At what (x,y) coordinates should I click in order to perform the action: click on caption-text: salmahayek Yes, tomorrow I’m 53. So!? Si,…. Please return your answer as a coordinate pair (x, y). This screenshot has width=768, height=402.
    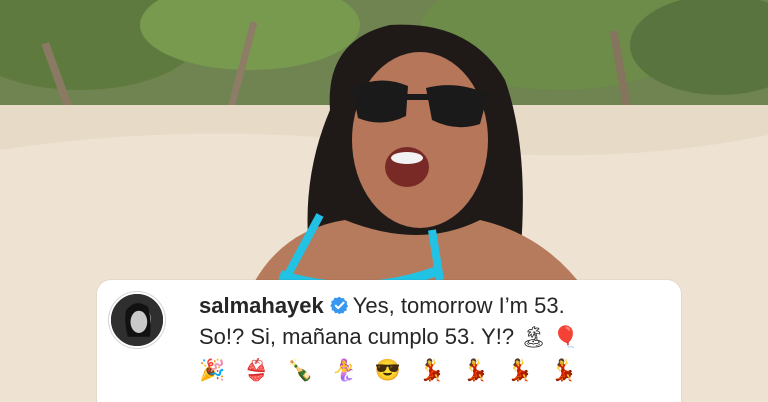
    Looking at the image, I should click on (434, 321).